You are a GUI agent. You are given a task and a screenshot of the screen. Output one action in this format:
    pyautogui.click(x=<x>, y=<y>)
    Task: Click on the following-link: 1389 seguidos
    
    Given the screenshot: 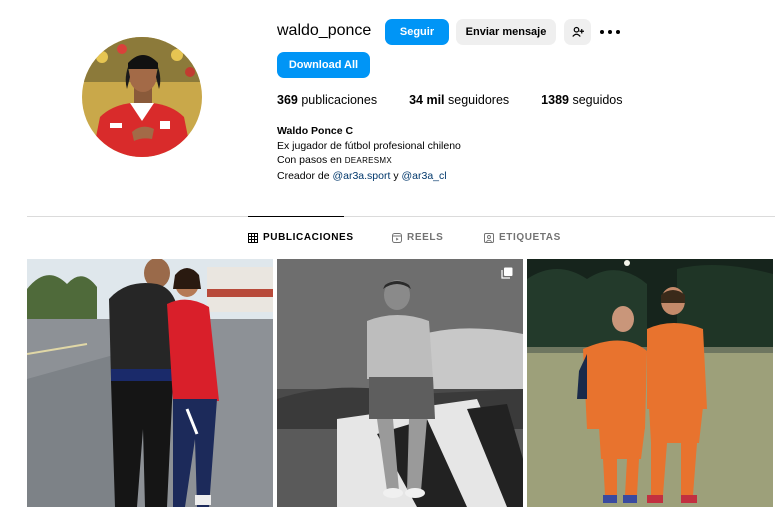 What is the action you would take?
    pyautogui.click(x=581, y=100)
    